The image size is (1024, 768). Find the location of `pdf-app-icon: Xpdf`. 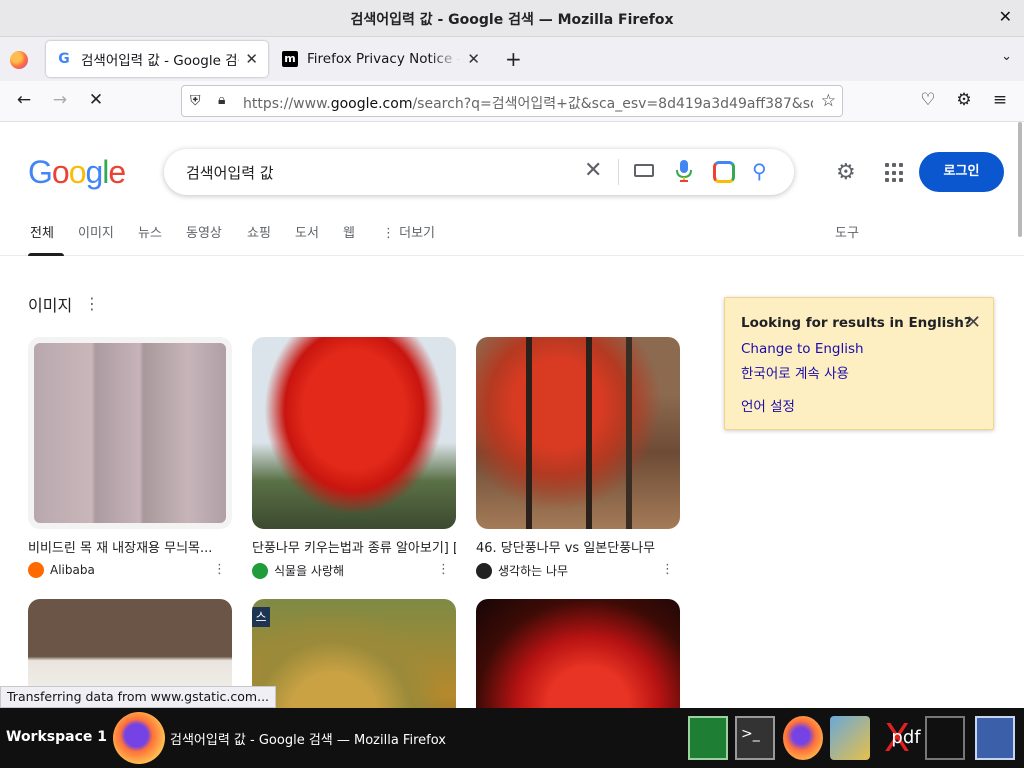

pdf-app-icon: Xpdf is located at coordinates (899, 738).